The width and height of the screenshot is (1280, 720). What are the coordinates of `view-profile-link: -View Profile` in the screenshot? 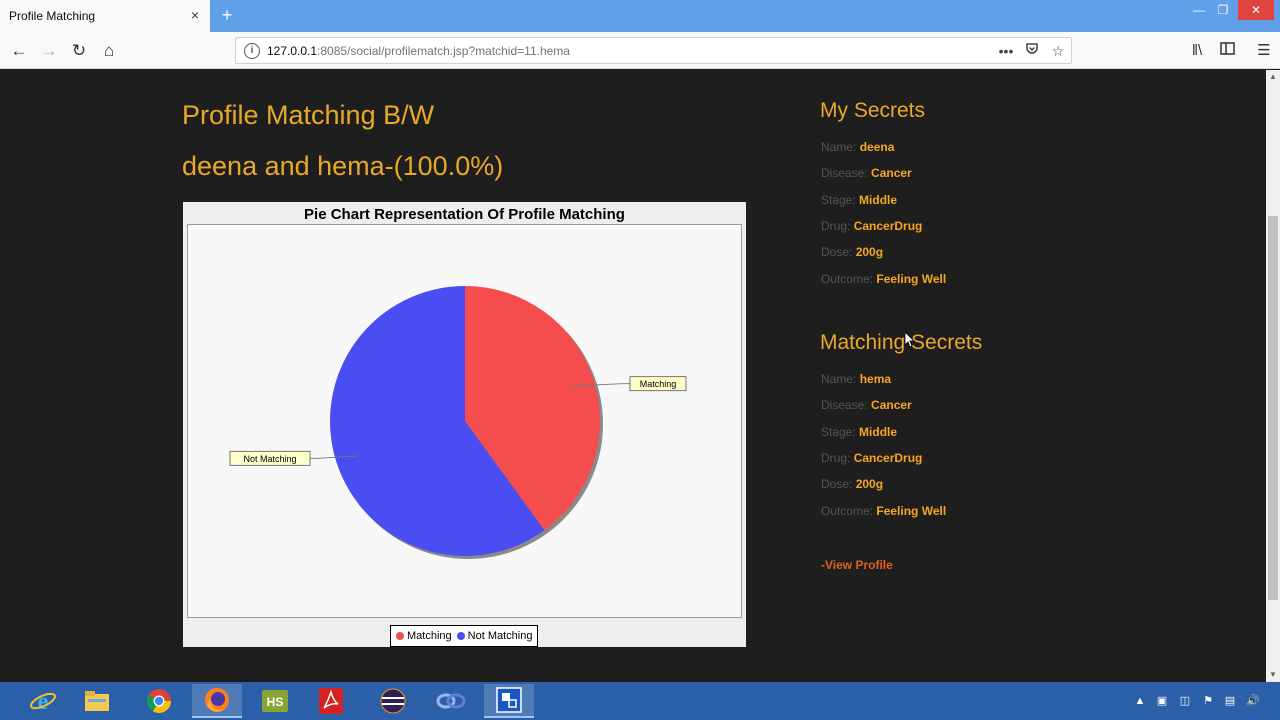 It's located at (857, 565).